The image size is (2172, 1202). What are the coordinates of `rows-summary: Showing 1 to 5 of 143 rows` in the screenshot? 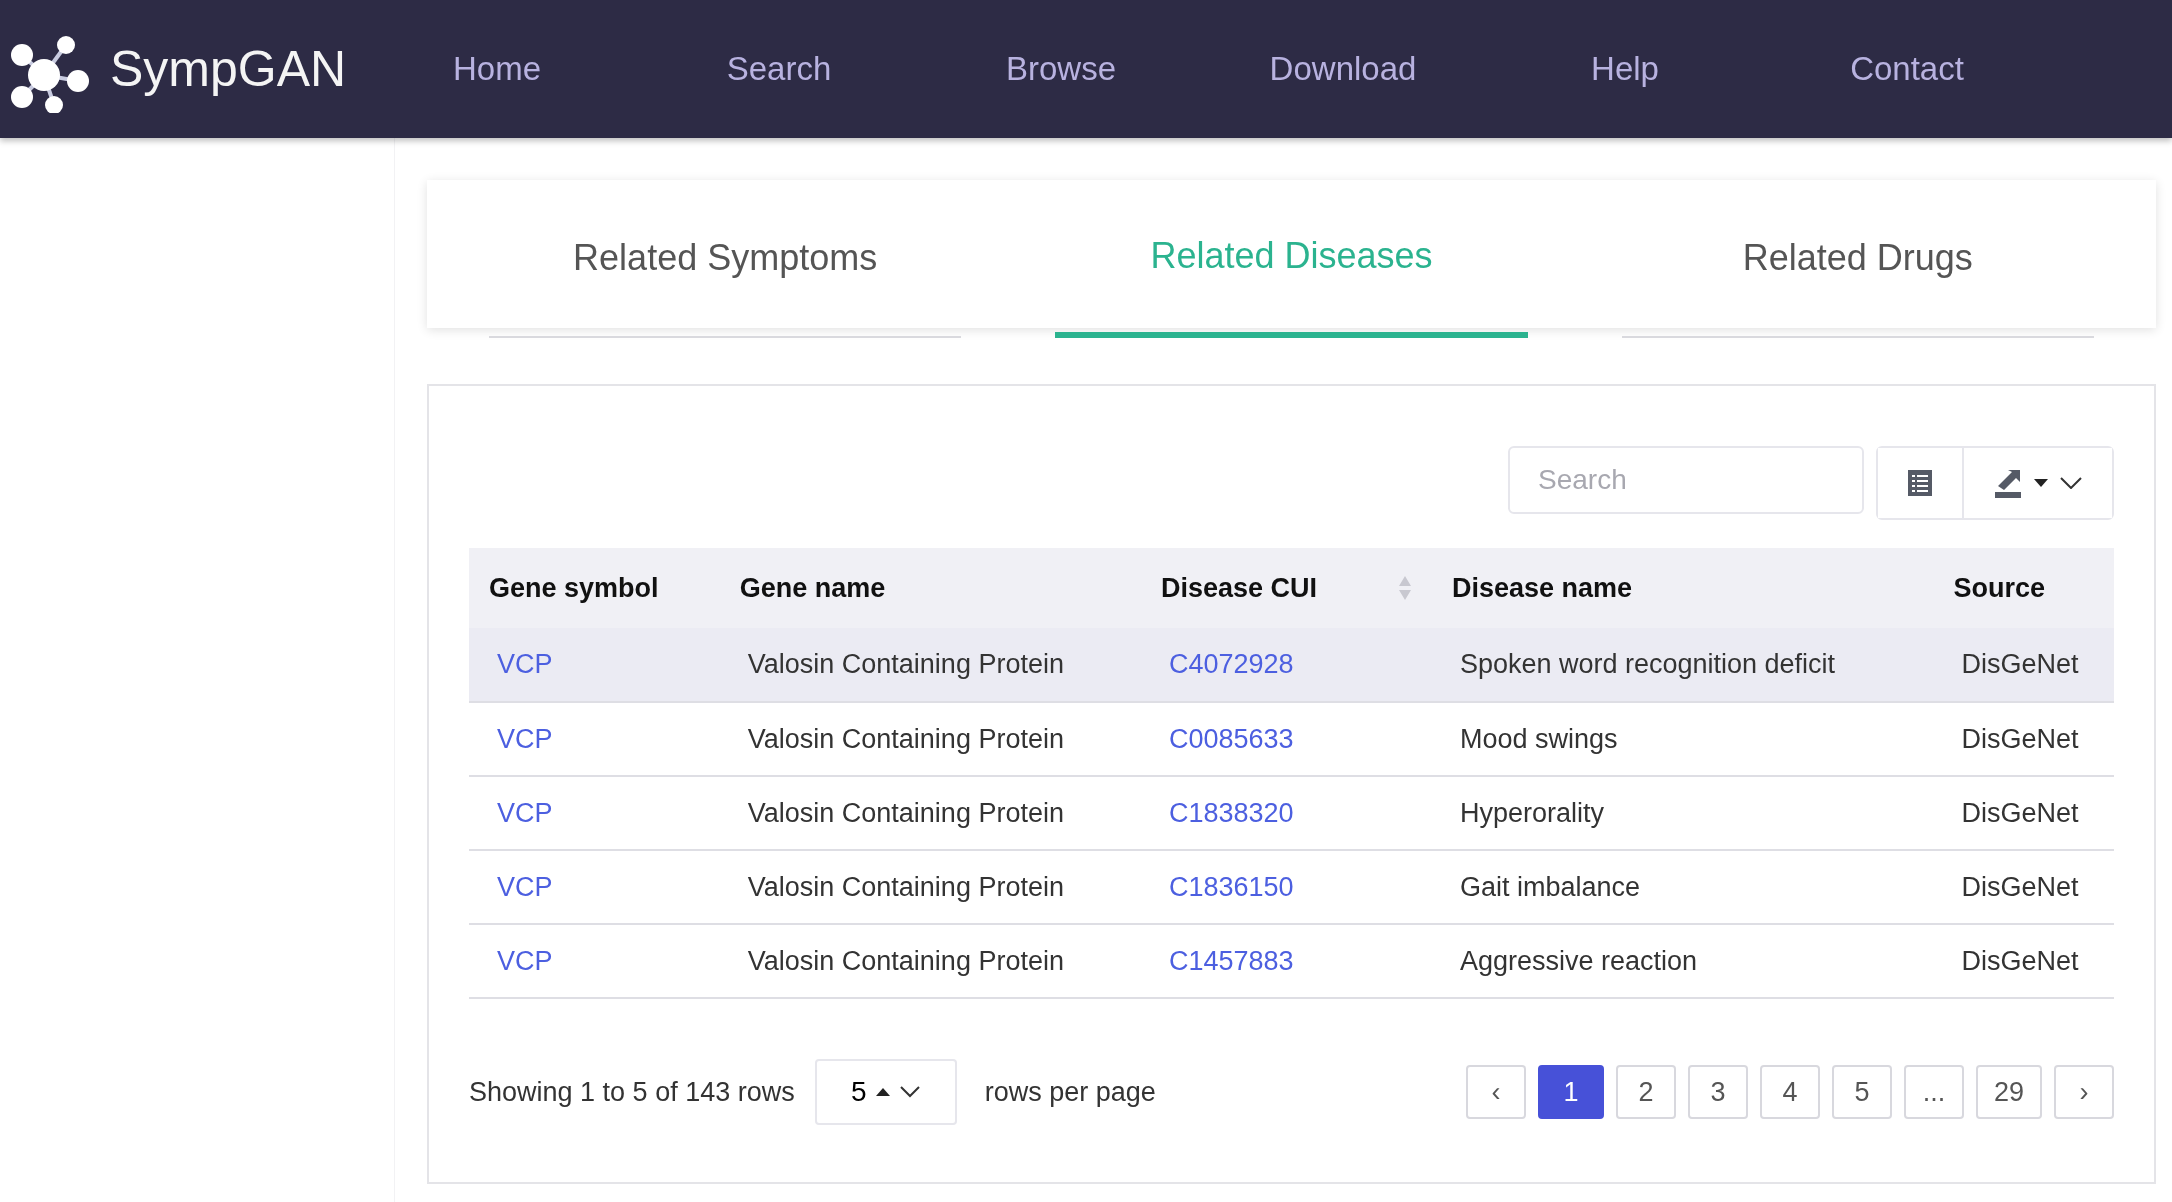 It's located at (632, 1092).